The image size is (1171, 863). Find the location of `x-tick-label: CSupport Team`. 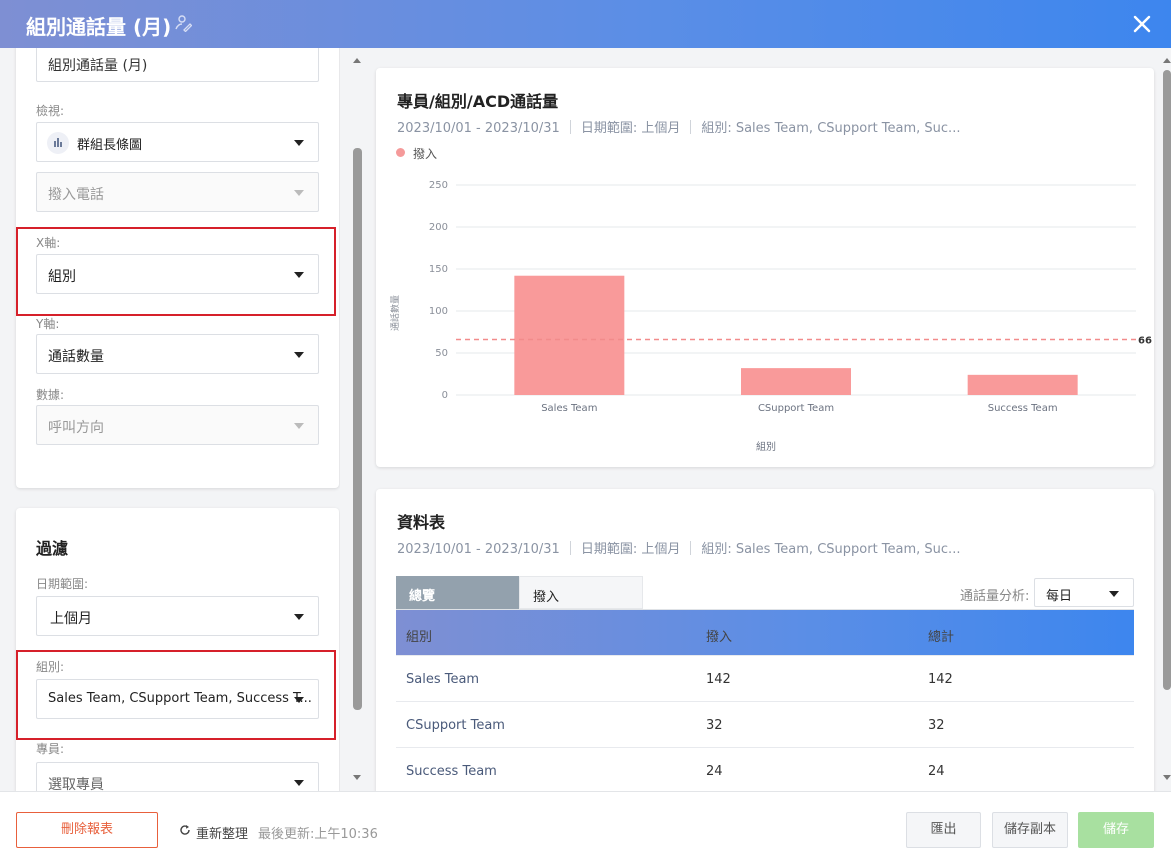

x-tick-label: CSupport Team is located at coordinates (796, 408).